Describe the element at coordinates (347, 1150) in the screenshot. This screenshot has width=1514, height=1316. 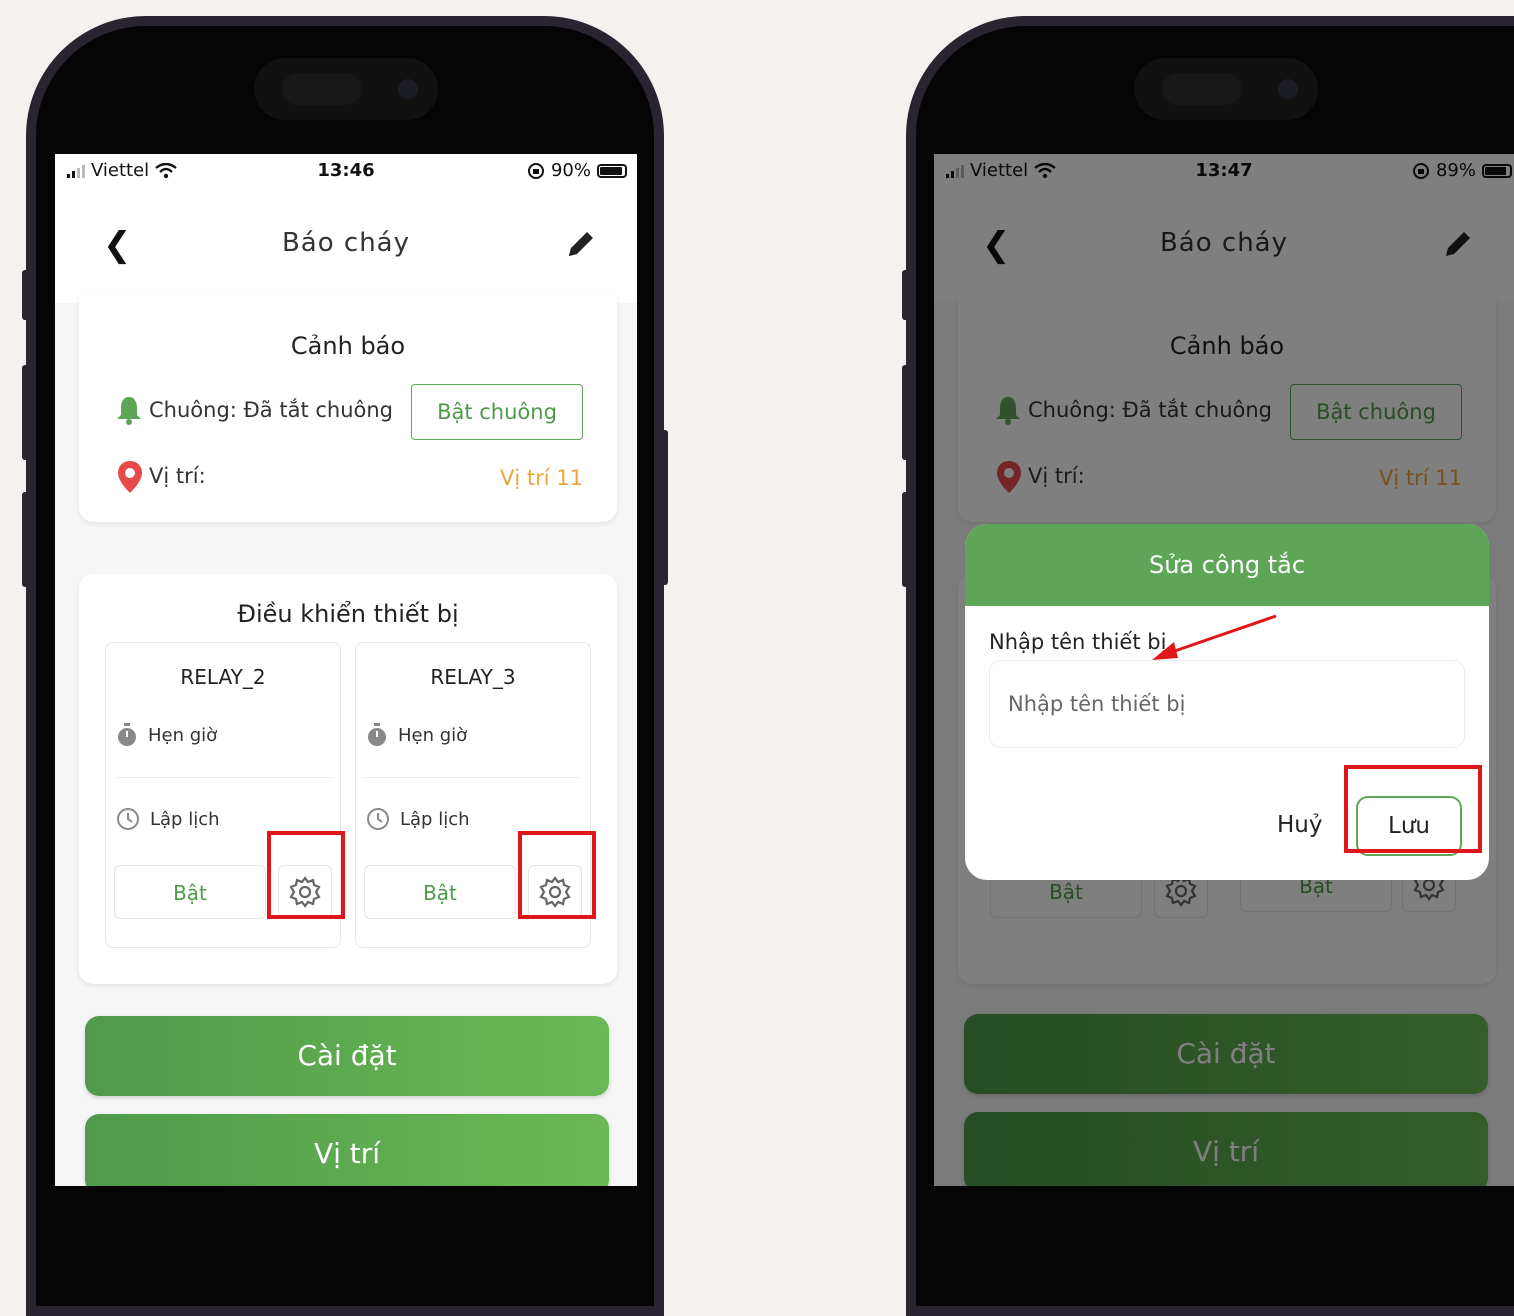
I see `location-button: Vị trí` at that location.